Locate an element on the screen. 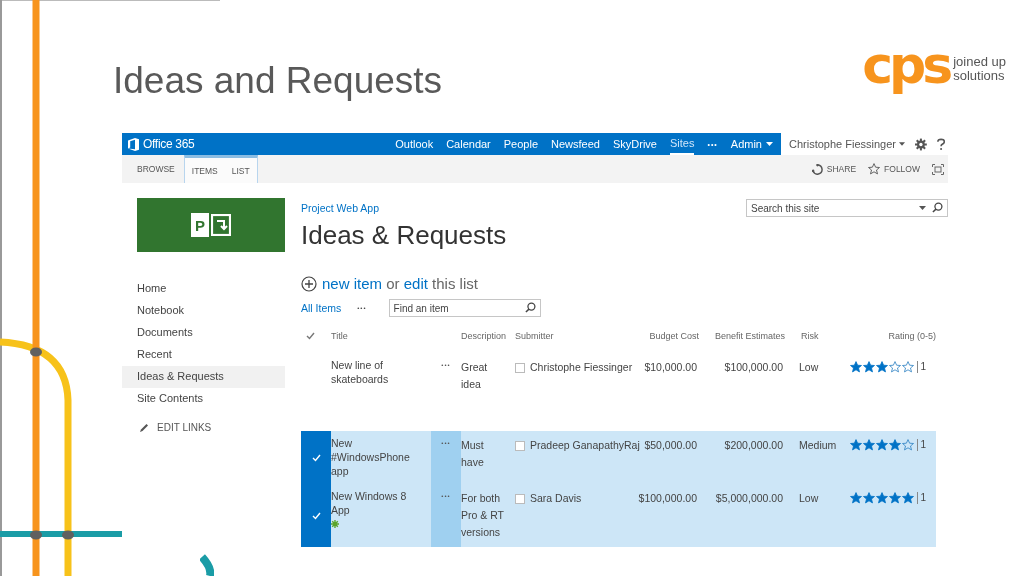 The width and height of the screenshot is (1024, 576). office-logo: Office 365 is located at coordinates (161, 144).